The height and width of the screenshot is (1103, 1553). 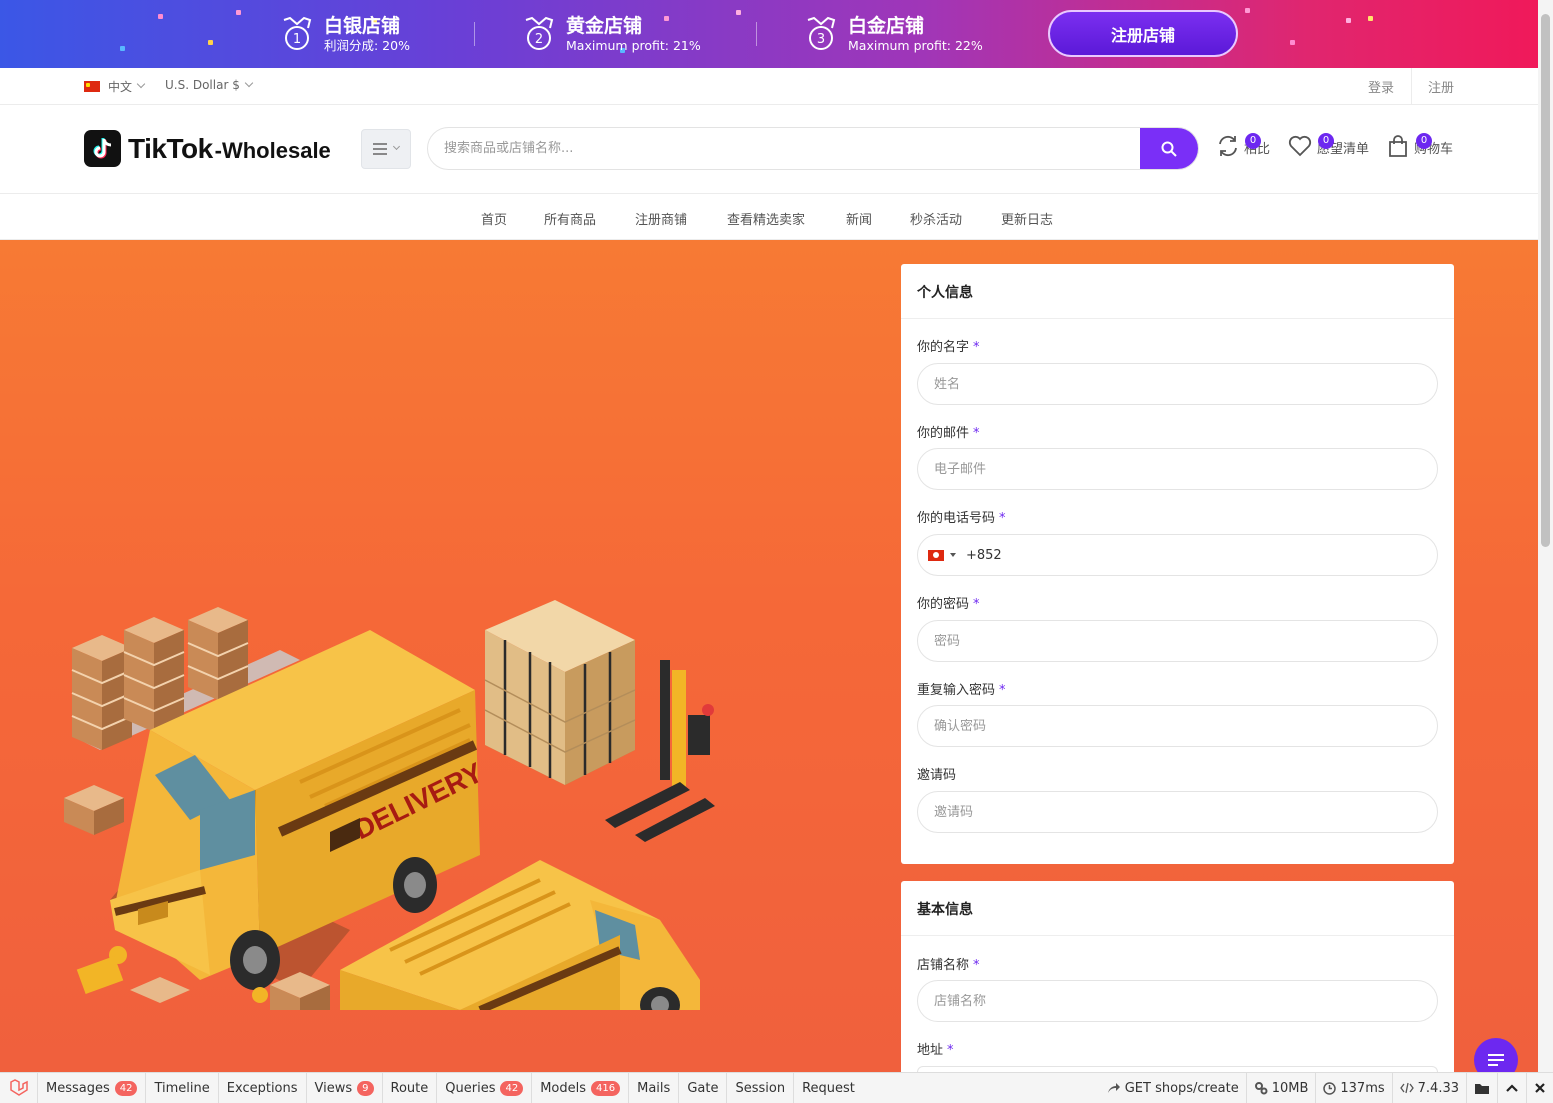 I want to click on password-input, so click(x=1185, y=641).